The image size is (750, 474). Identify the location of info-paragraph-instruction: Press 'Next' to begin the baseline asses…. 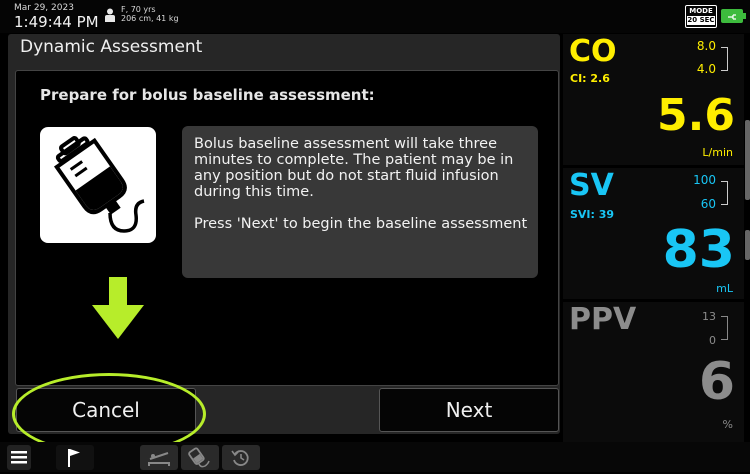
(361, 224).